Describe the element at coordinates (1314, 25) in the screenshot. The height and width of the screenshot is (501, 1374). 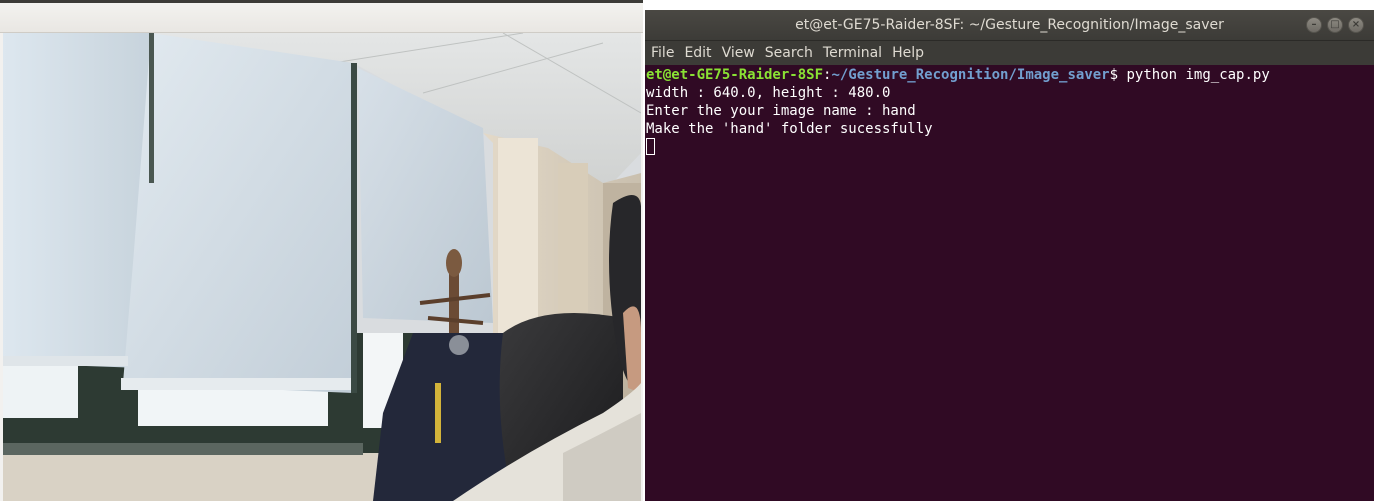
I see `minimize-icon: –` at that location.